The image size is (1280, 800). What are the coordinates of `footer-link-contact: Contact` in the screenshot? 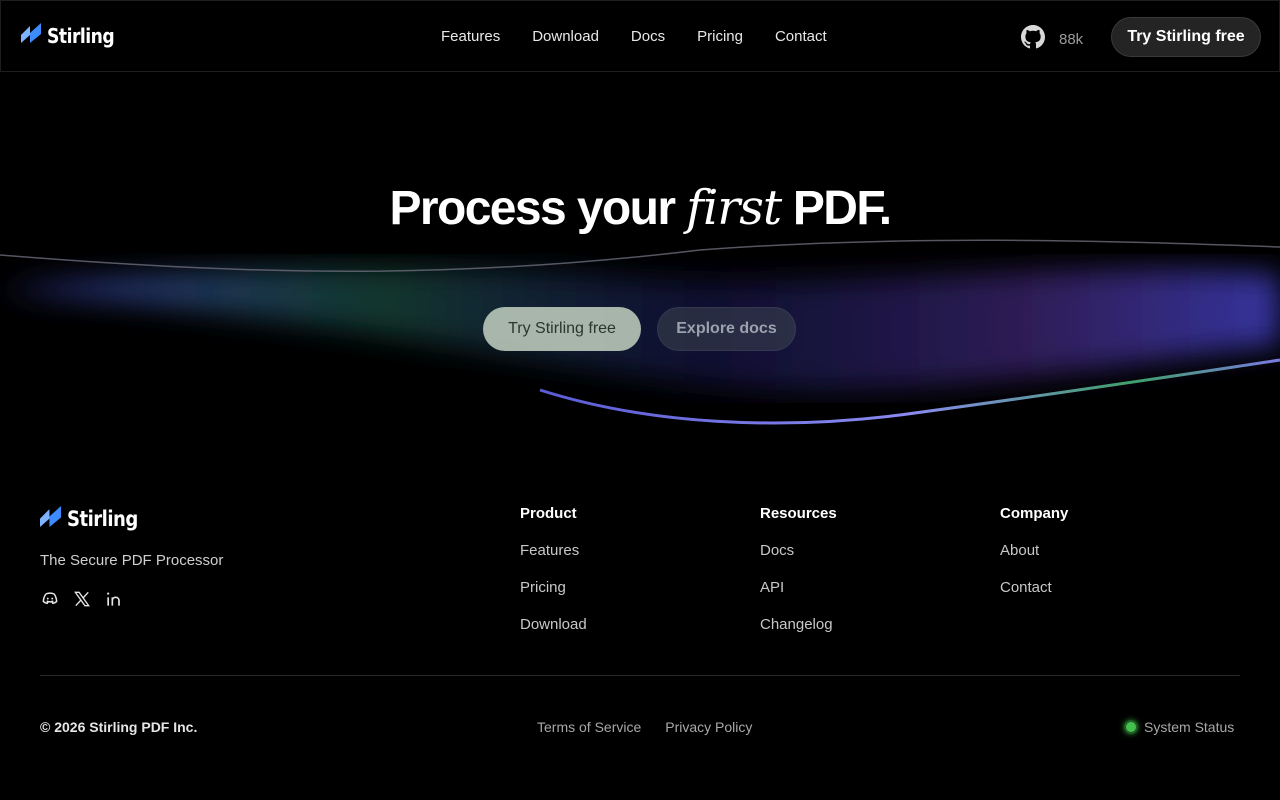 It's located at (1034, 588).